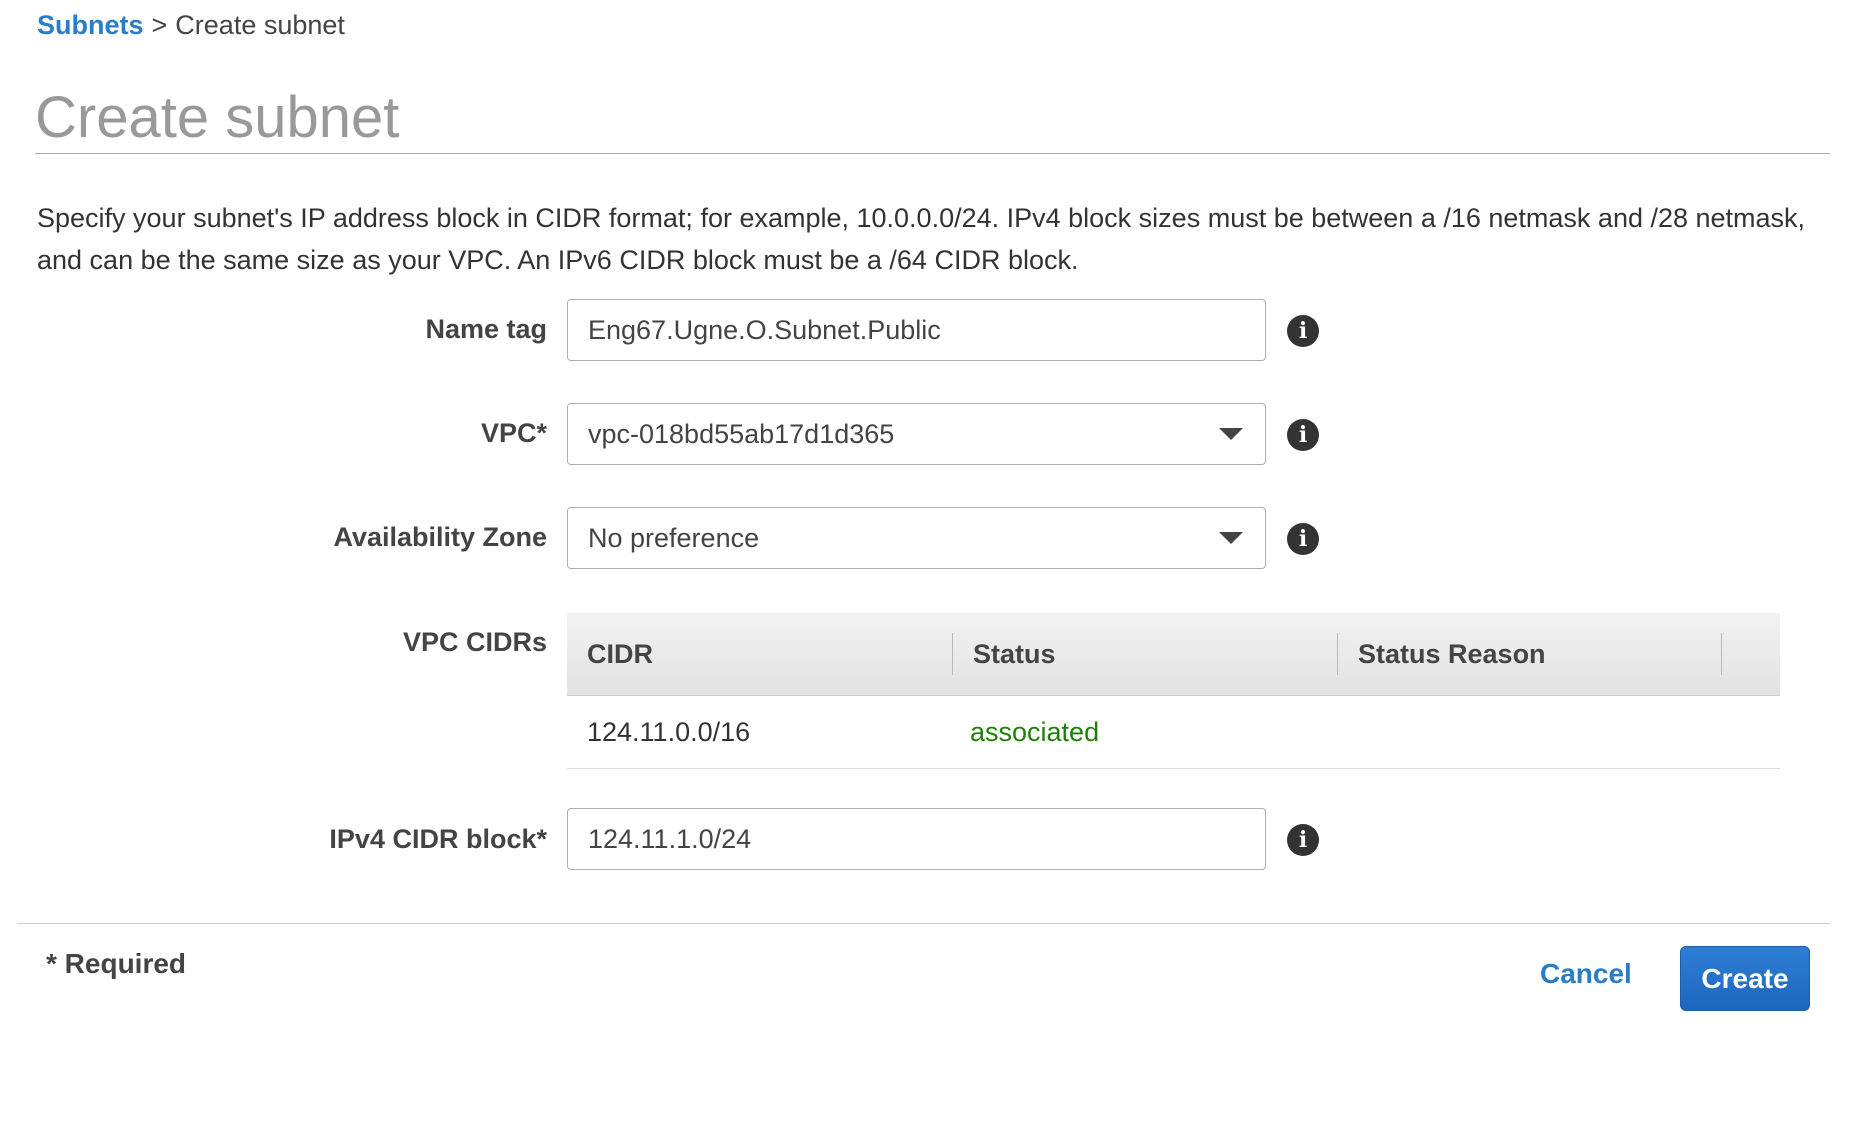  Describe the element at coordinates (759, 654) in the screenshot. I see `column-header-cidr: CIDR` at that location.